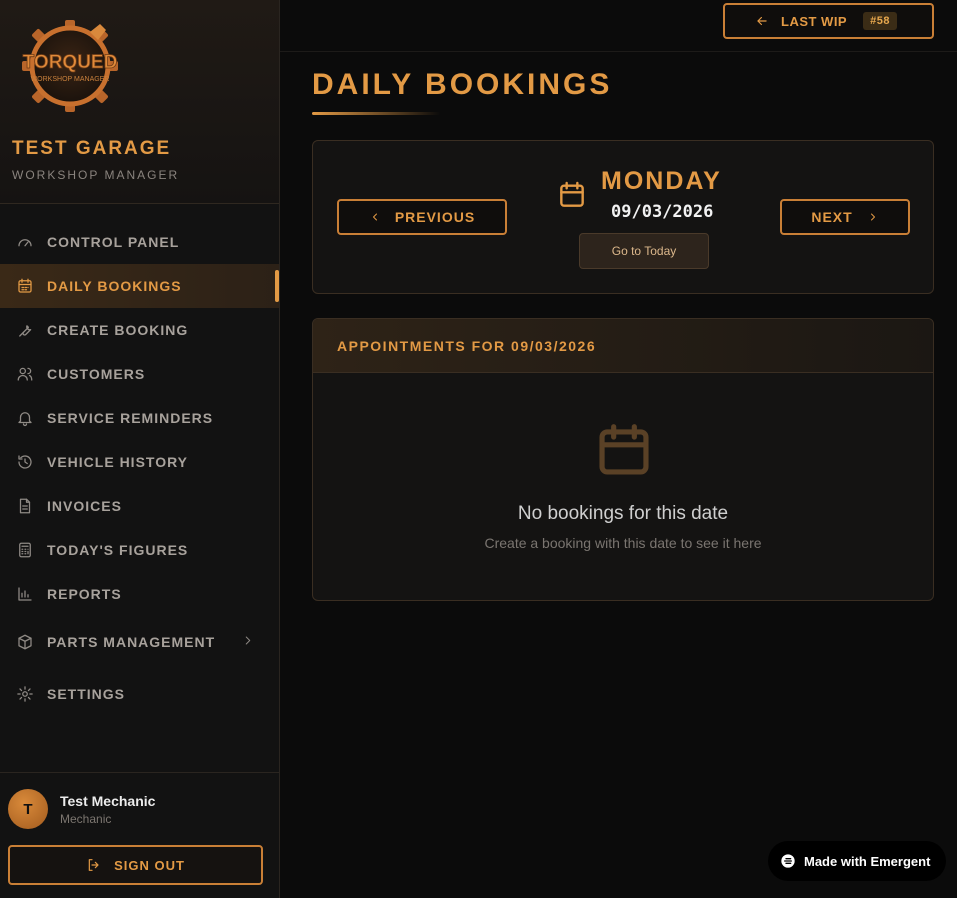  What do you see at coordinates (661, 181) in the screenshot?
I see `selected-day-name: MONDAY` at bounding box center [661, 181].